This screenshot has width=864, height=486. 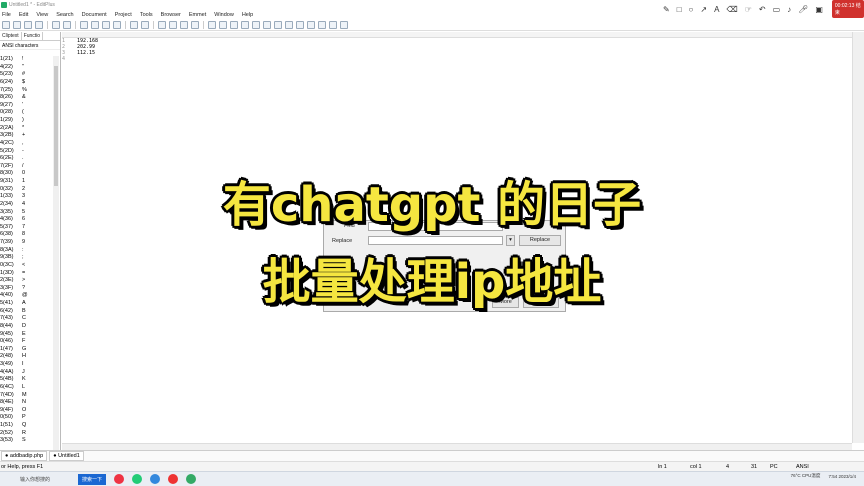 What do you see at coordinates (134, 24) in the screenshot?
I see `undo-icon` at bounding box center [134, 24].